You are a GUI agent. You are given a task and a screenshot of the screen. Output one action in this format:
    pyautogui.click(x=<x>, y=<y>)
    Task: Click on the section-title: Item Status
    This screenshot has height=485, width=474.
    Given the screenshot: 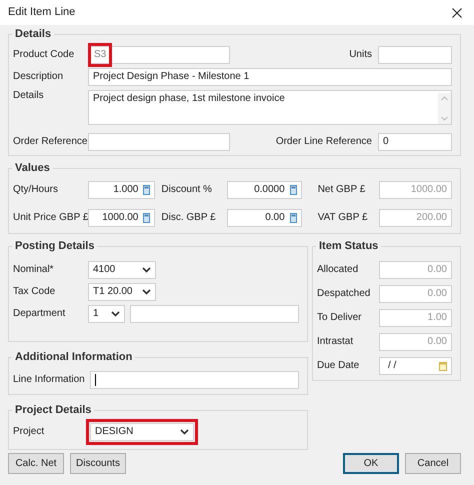 What is the action you would take?
    pyautogui.click(x=349, y=246)
    